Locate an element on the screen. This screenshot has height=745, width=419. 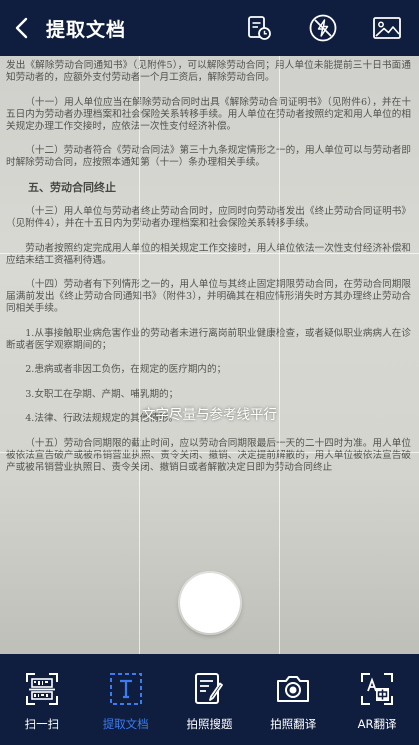
top-actions is located at coordinates (323, 28).